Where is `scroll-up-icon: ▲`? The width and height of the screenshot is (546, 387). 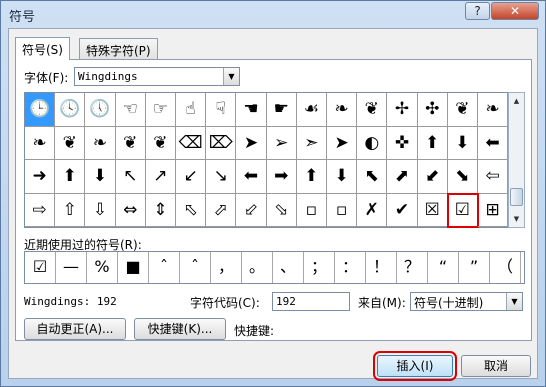
scroll-up-icon: ▲ is located at coordinates (516, 101).